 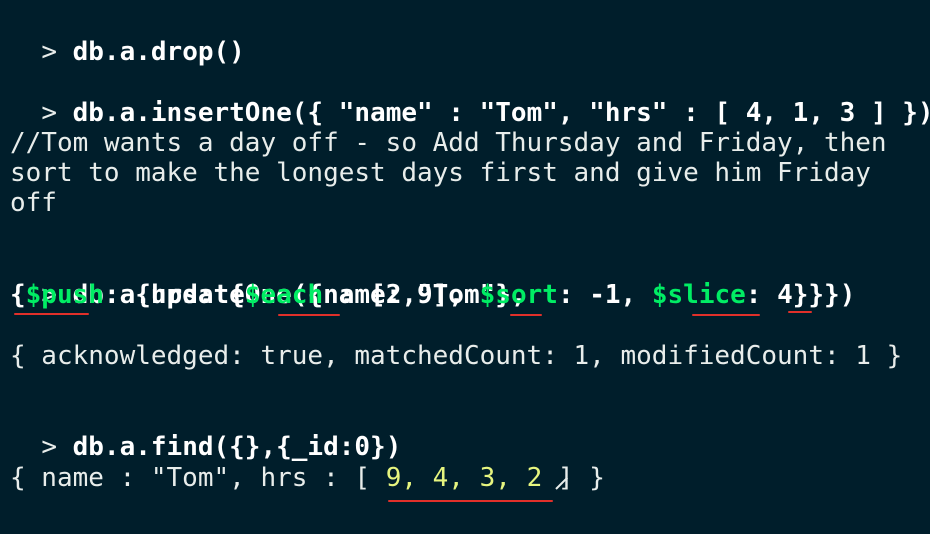 What do you see at coordinates (51, 314) in the screenshot?
I see `push-underline` at bounding box center [51, 314].